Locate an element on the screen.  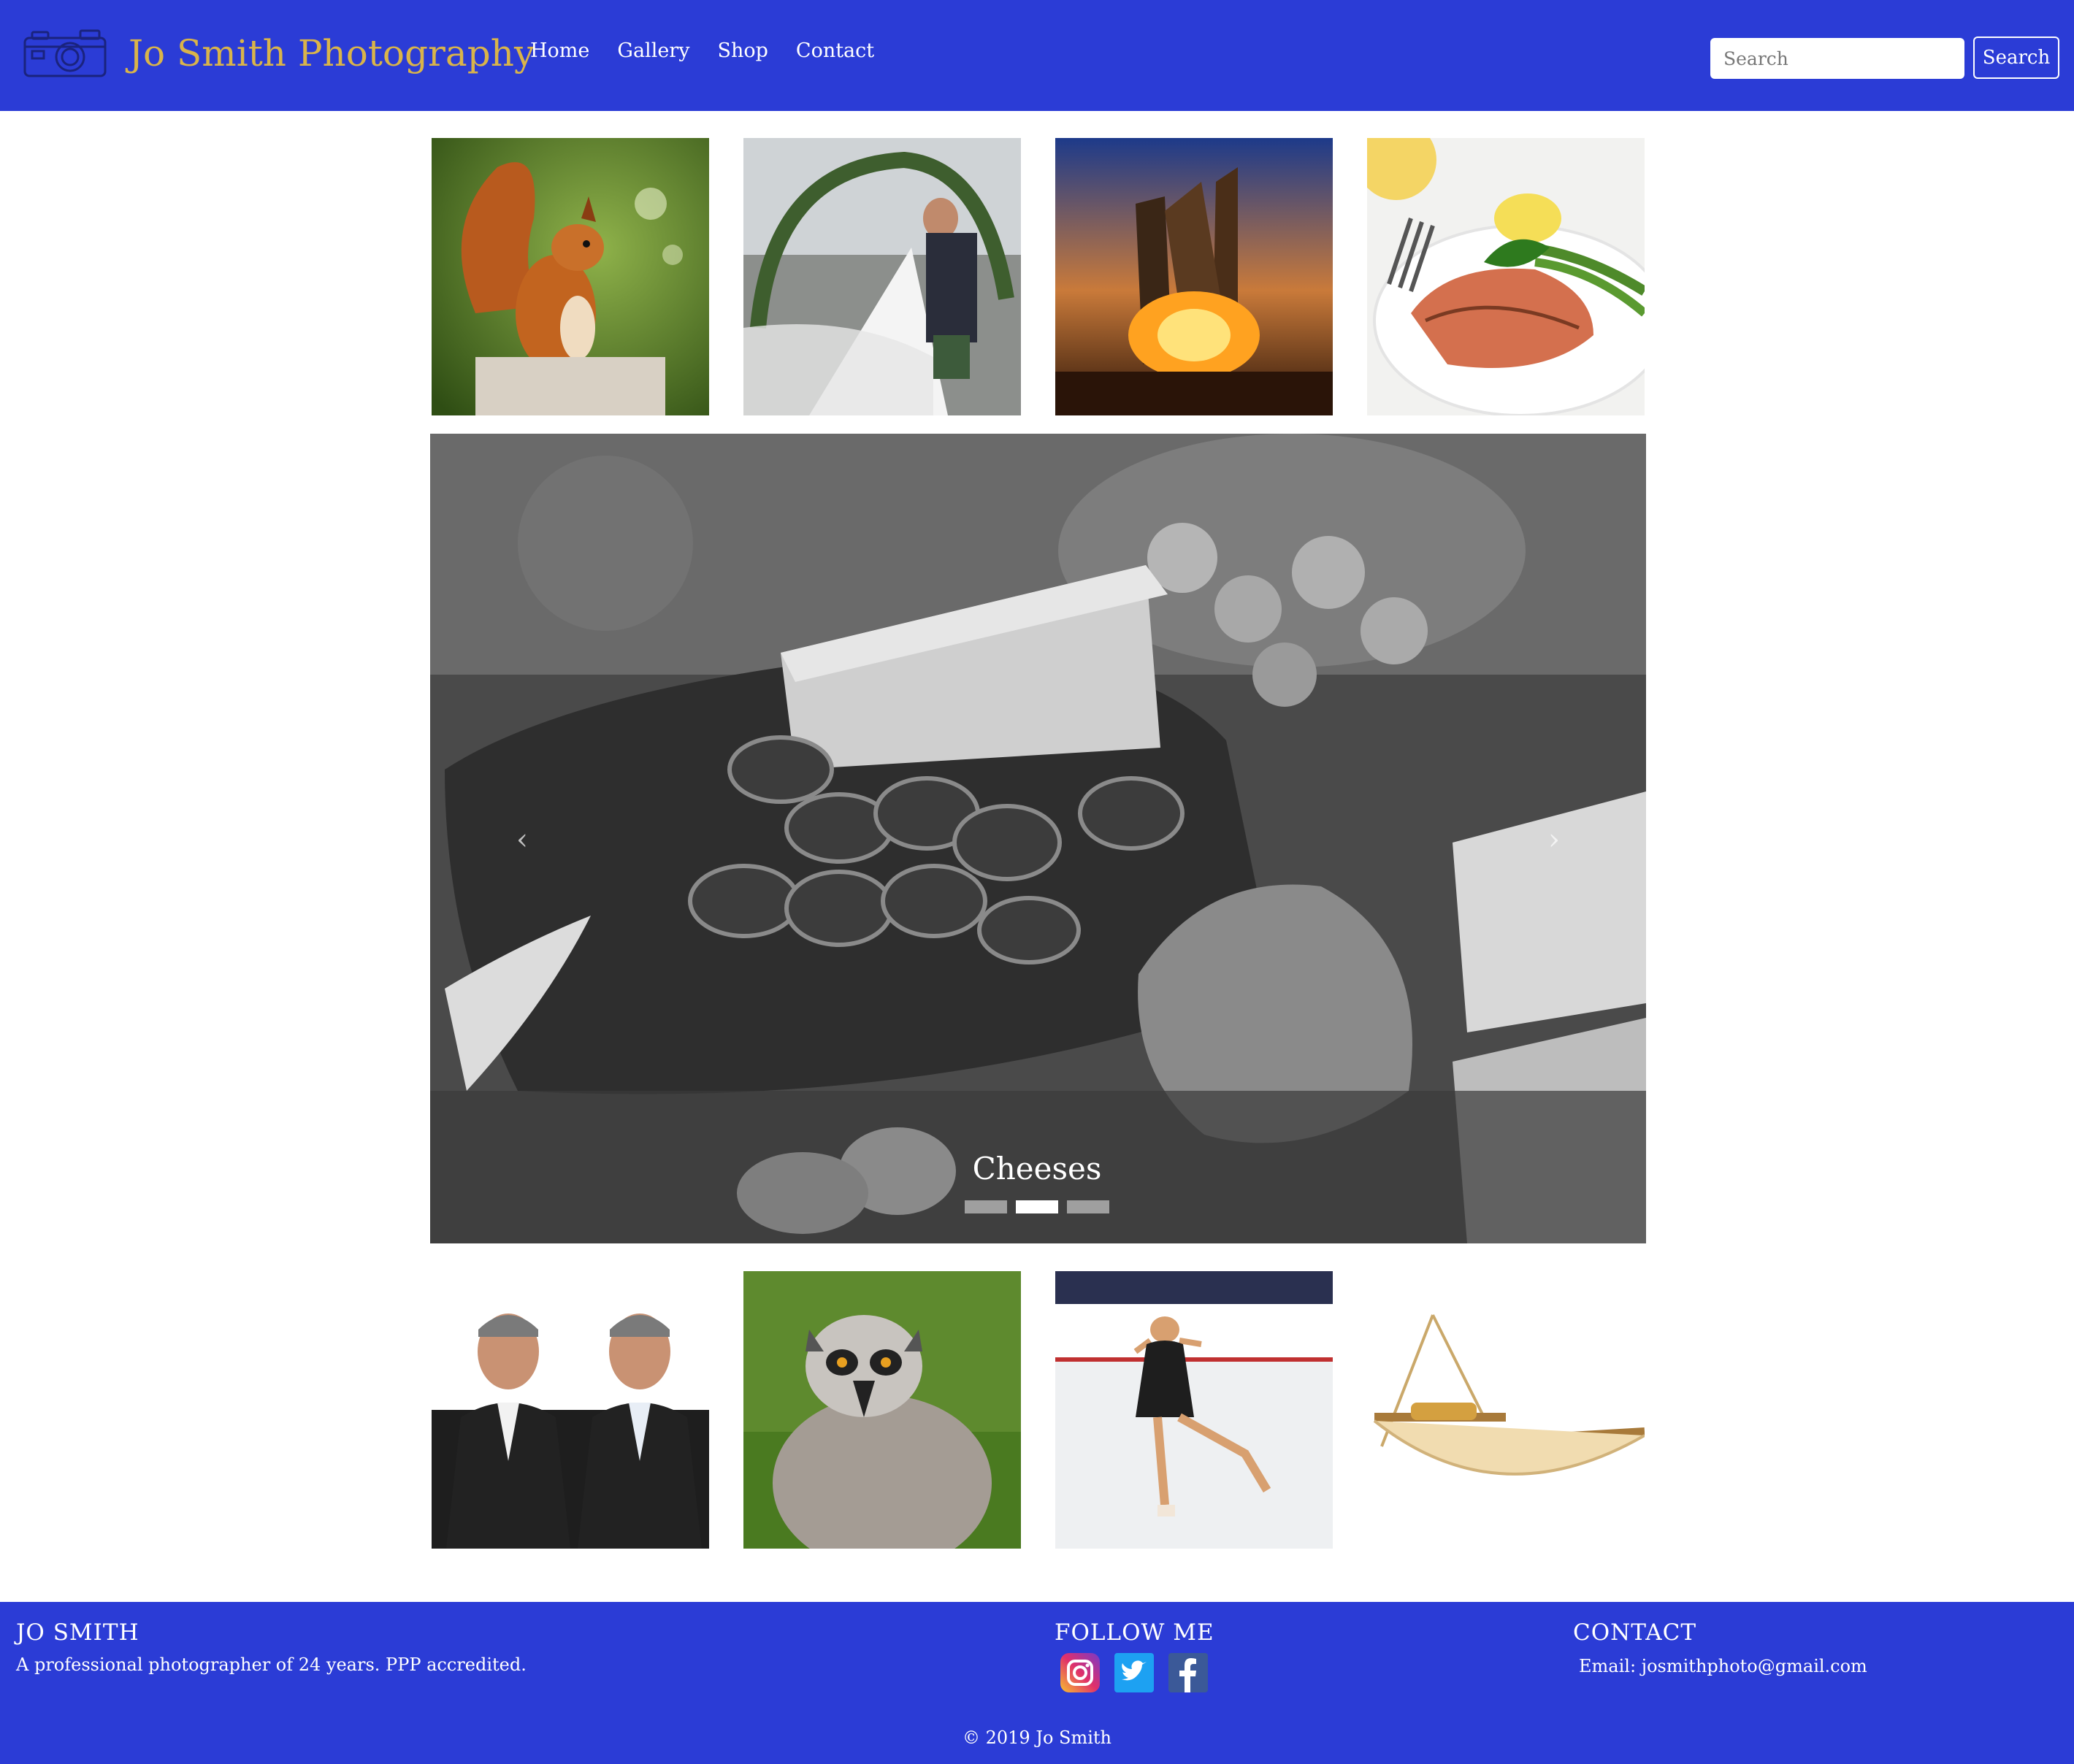
footer-contact-email: Email: josmithphoto@gmail.com is located at coordinates (1723, 1666).